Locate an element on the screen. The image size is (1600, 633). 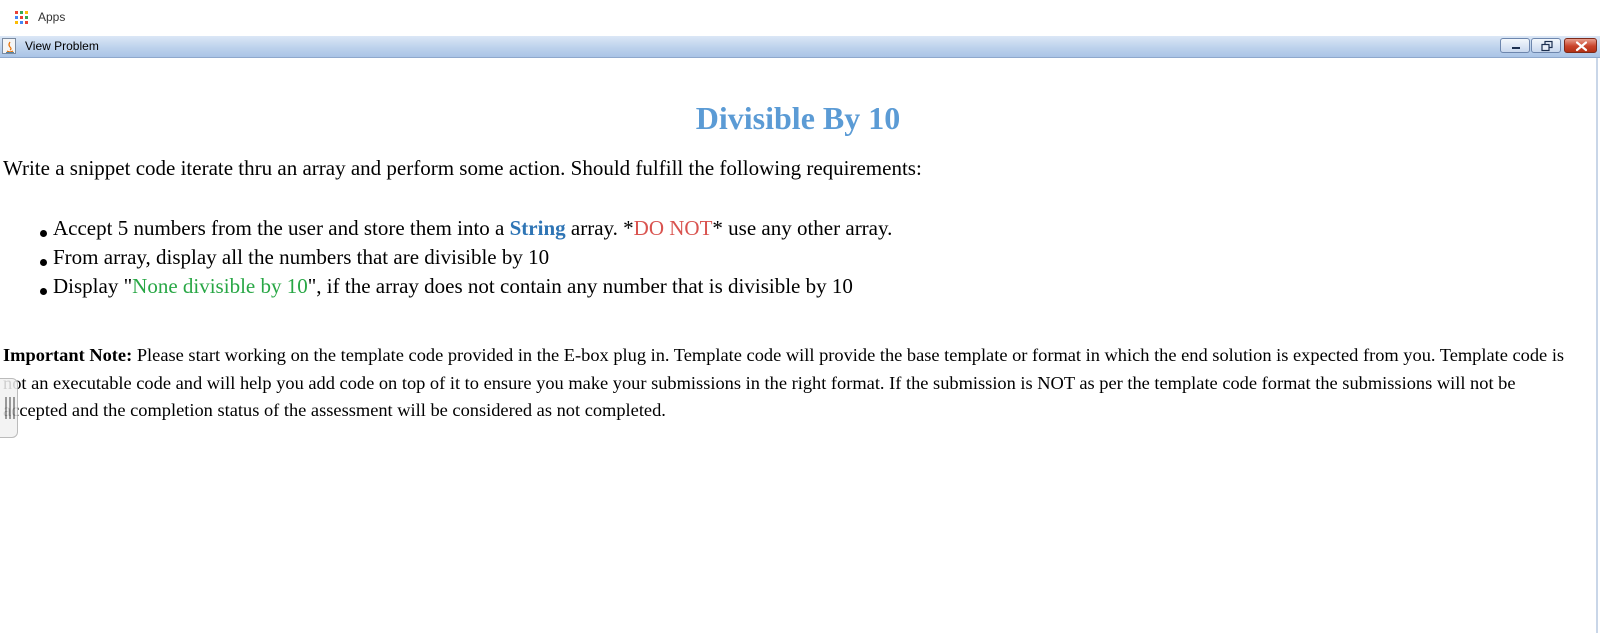
important-note-label: Important Note: is located at coordinates (68, 355).